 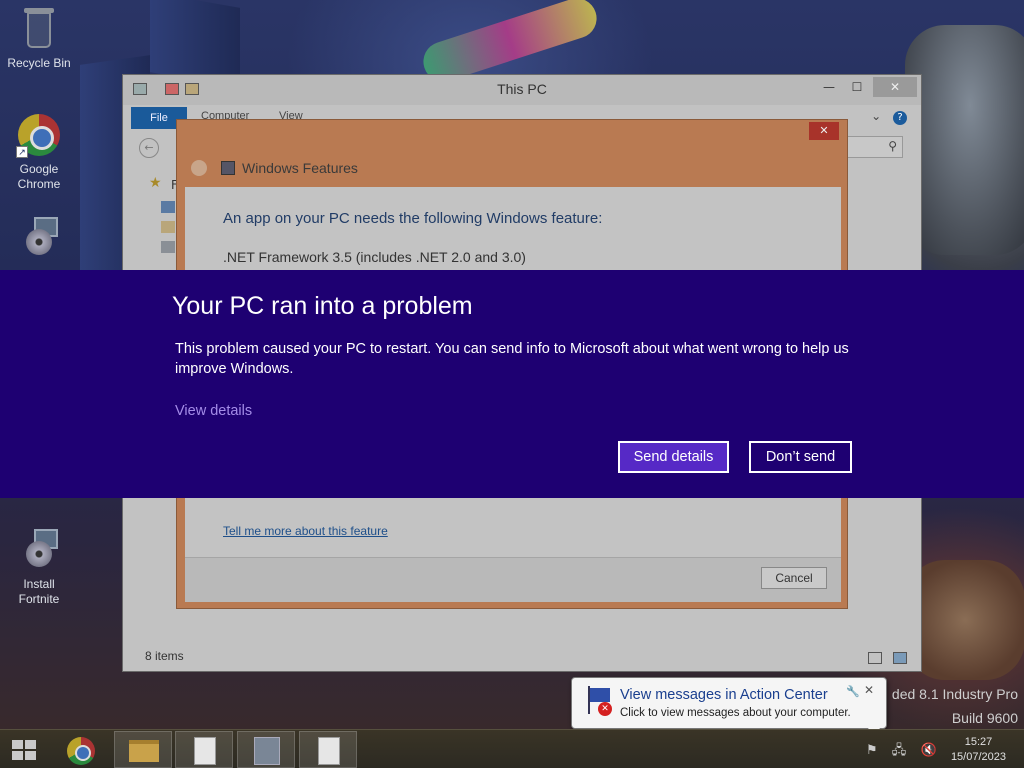 What do you see at coordinates (853, 691) in the screenshot?
I see `toast-settings-icon: 🔧` at bounding box center [853, 691].